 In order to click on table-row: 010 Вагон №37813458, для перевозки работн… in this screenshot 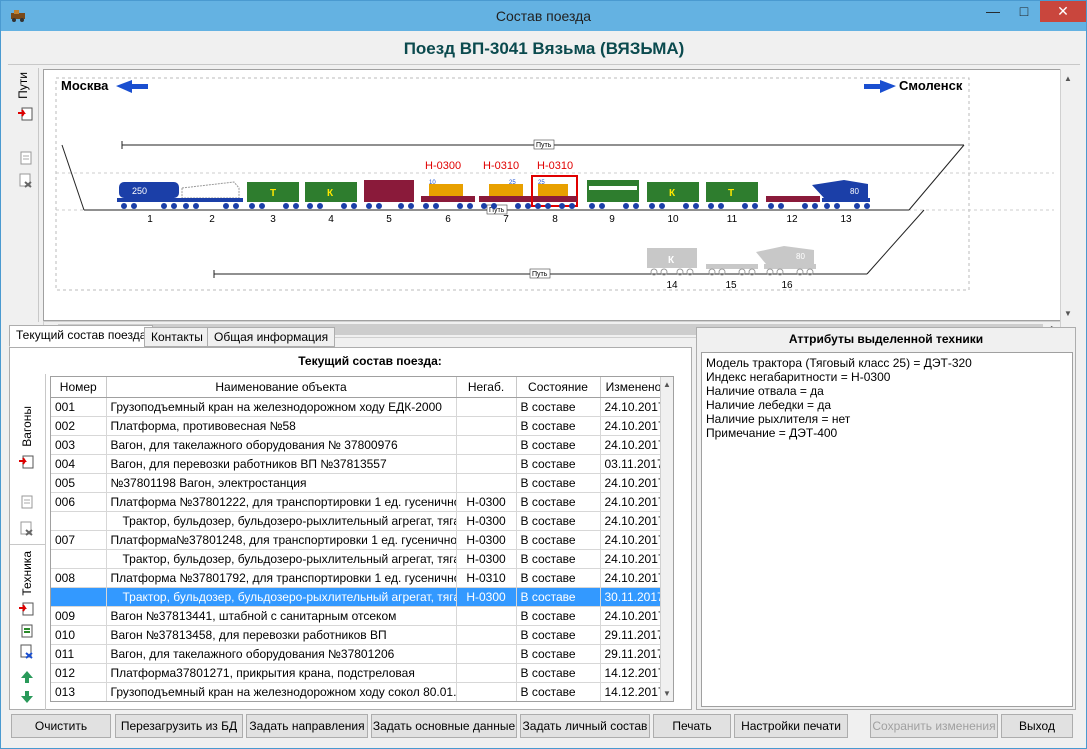, I will do `click(359, 635)`.